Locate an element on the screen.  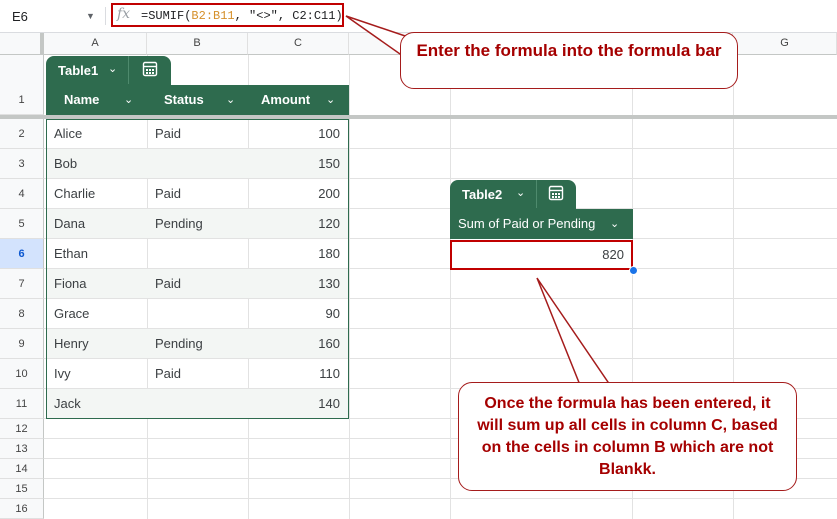
callout-top-text: Enter the formula into the formula bar is located at coordinates (568, 50).